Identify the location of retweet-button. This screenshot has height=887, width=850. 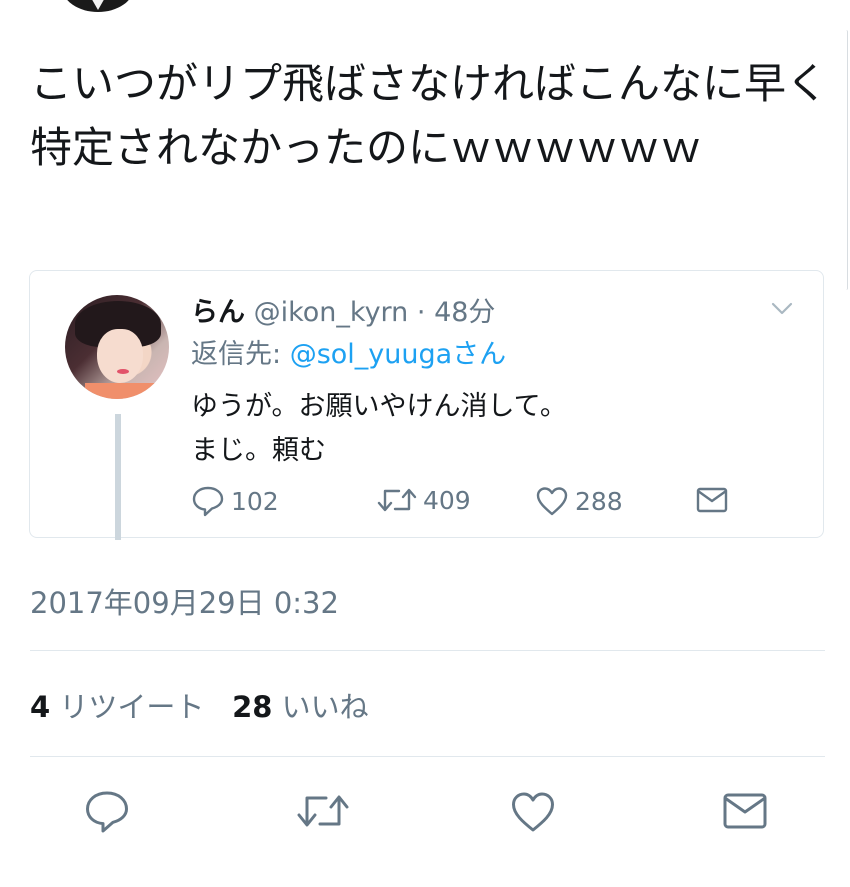
(323, 813).